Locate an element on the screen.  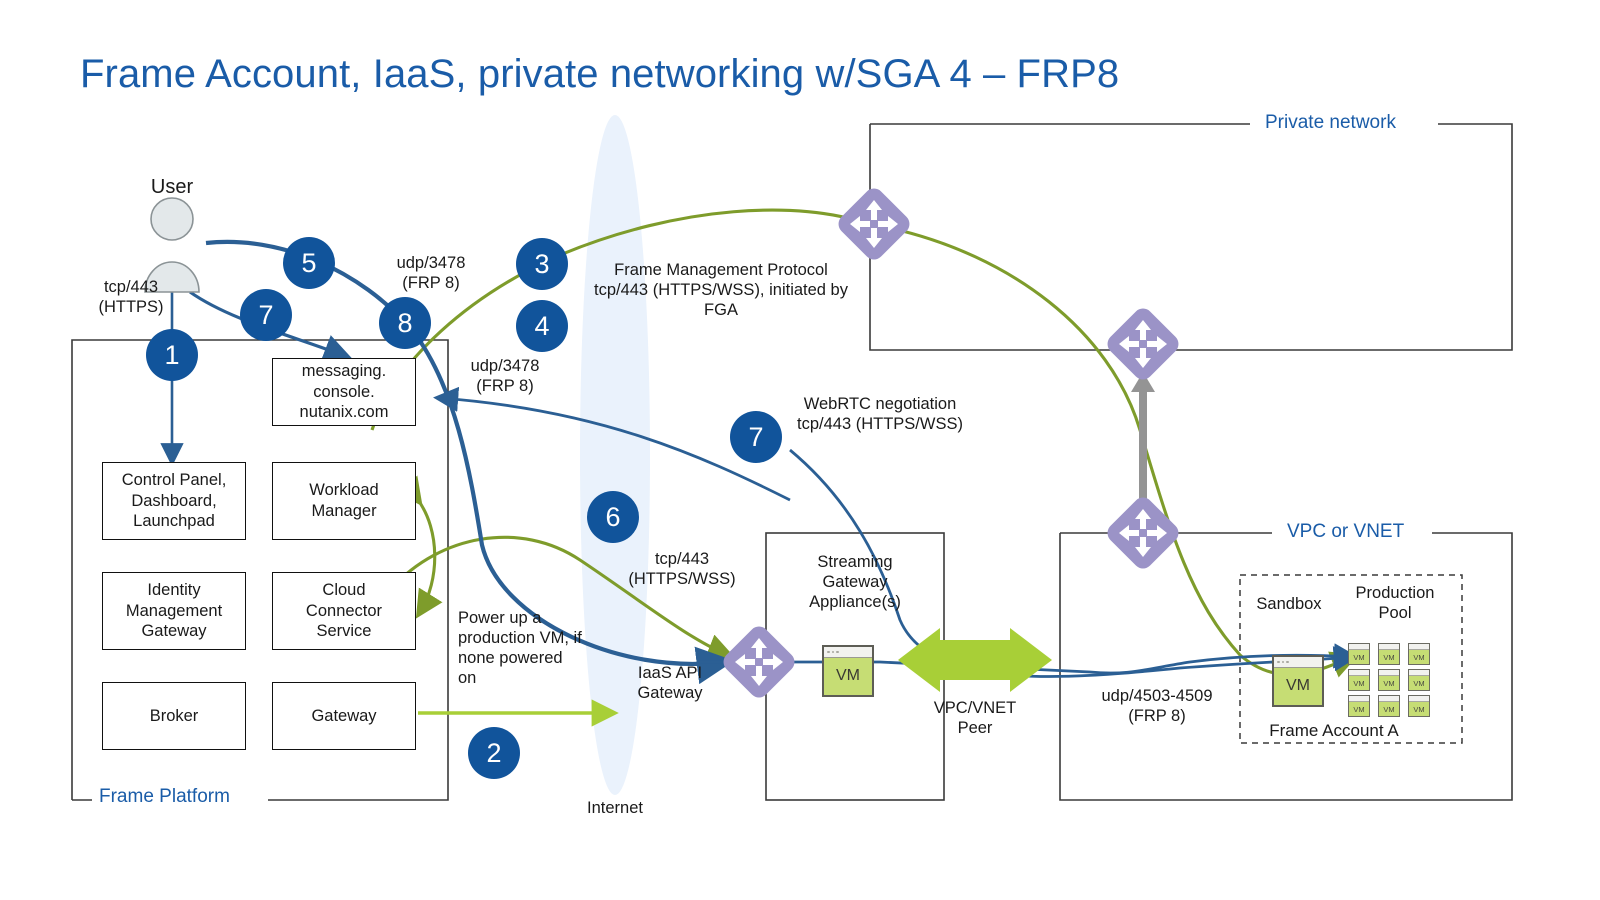
zone-label-internet: Internet is located at coordinates (615, 808).